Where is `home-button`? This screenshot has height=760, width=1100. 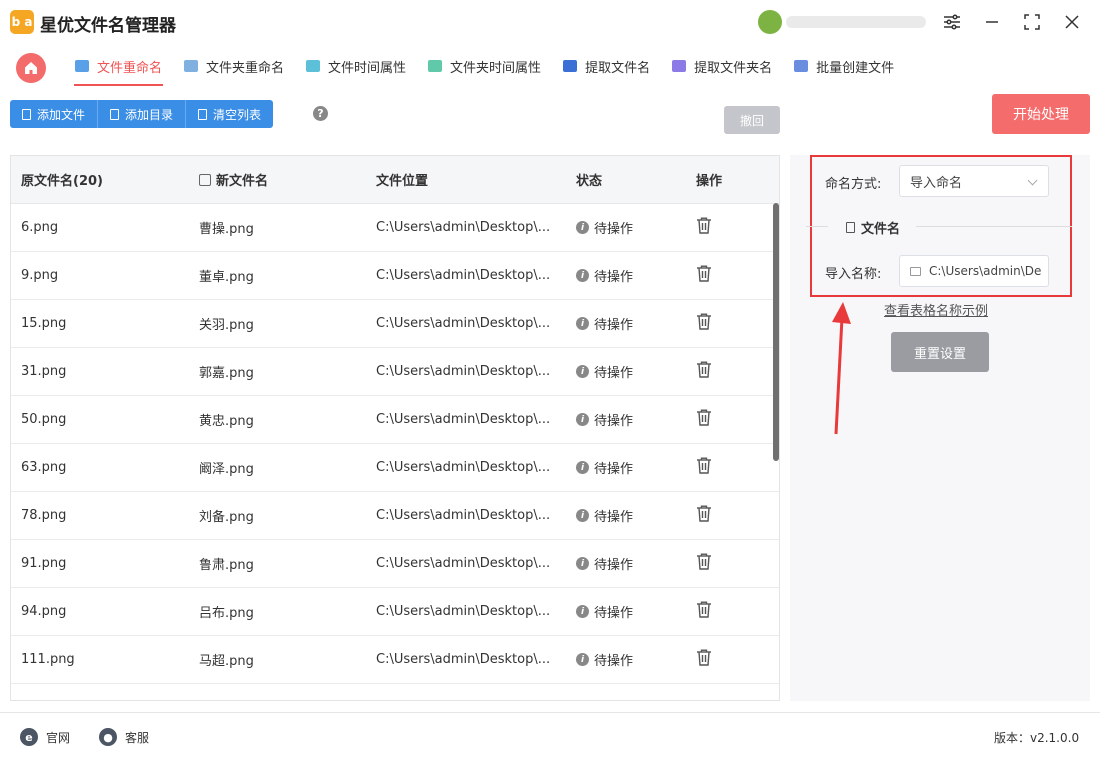 home-button is located at coordinates (31, 68).